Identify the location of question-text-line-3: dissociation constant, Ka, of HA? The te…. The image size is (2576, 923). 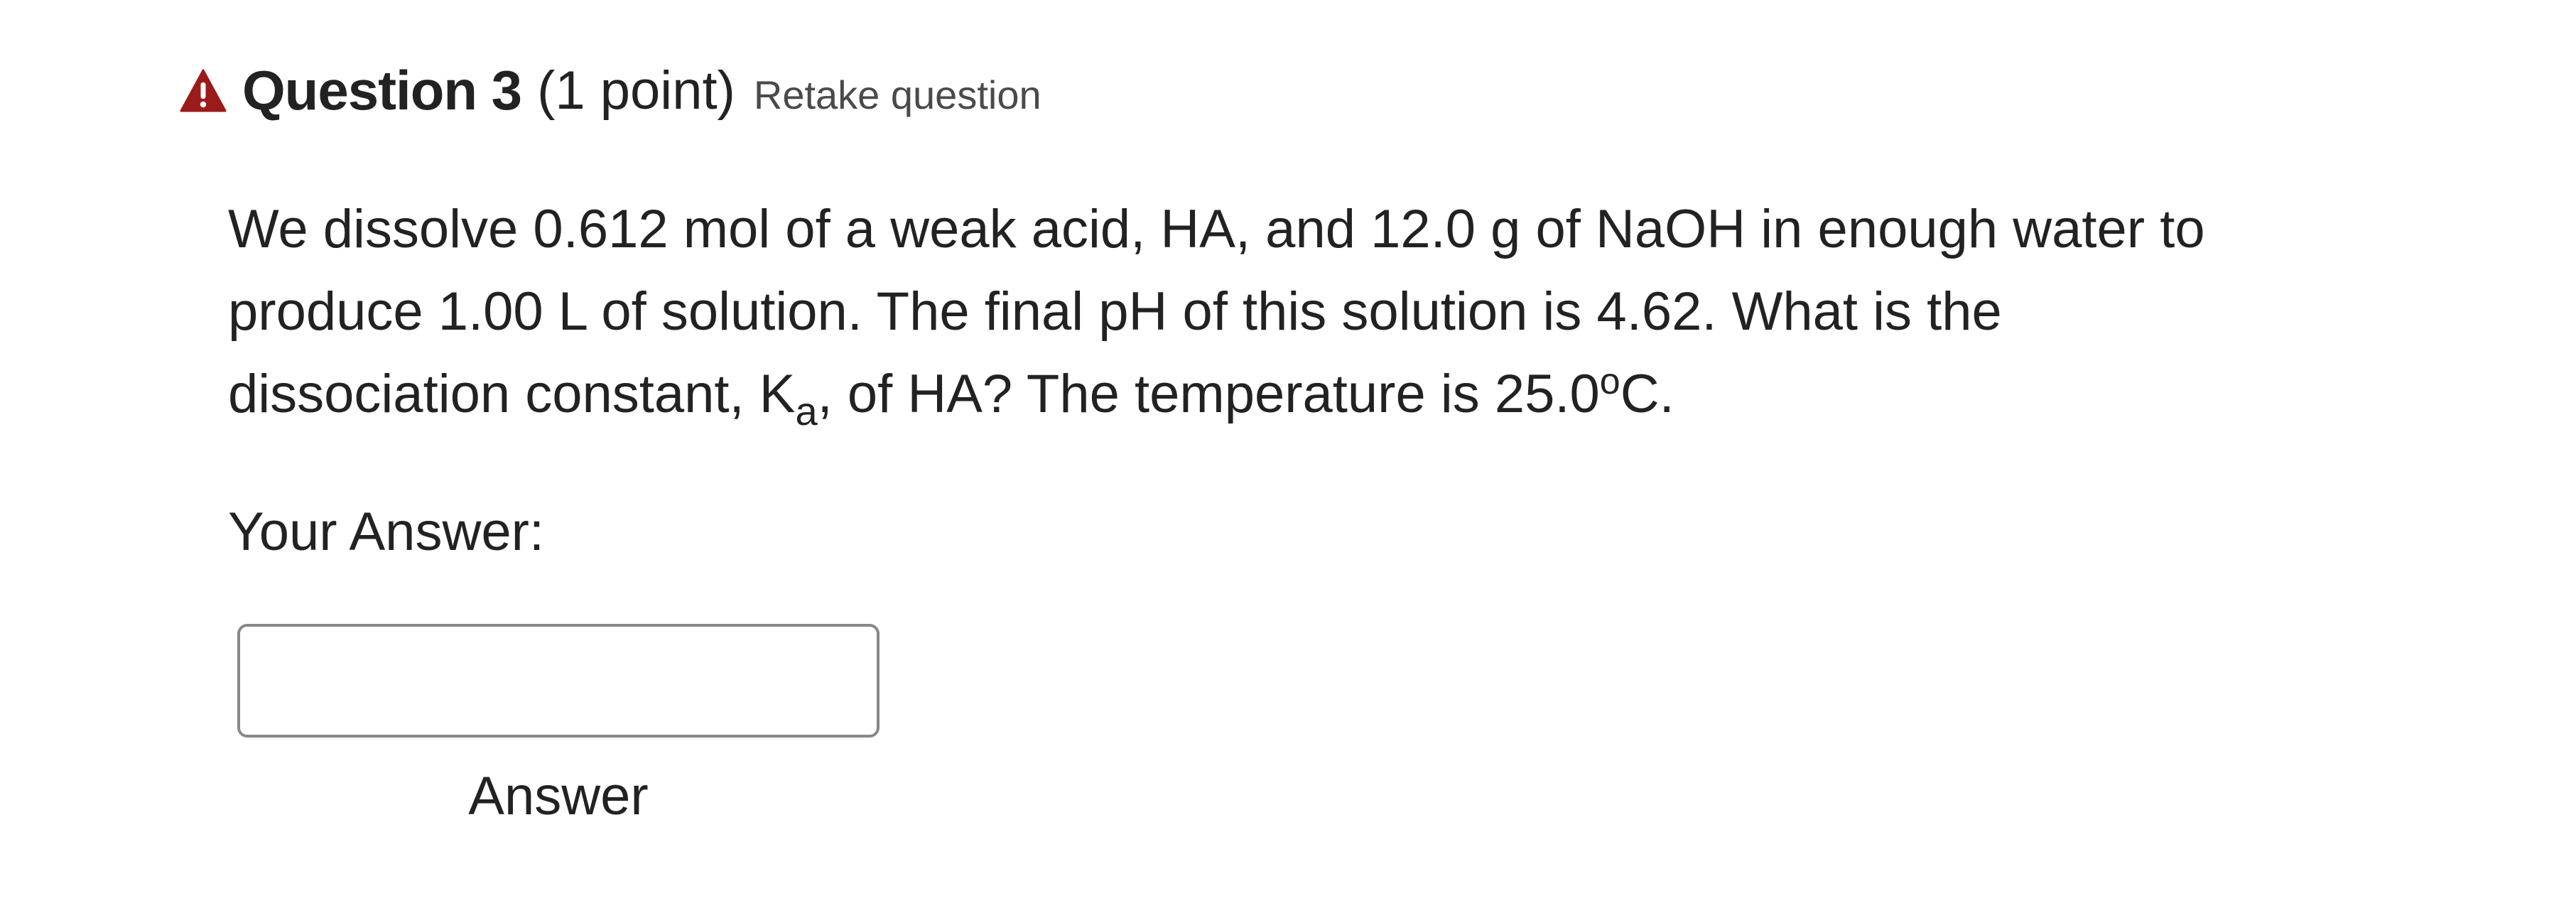
(1329, 394).